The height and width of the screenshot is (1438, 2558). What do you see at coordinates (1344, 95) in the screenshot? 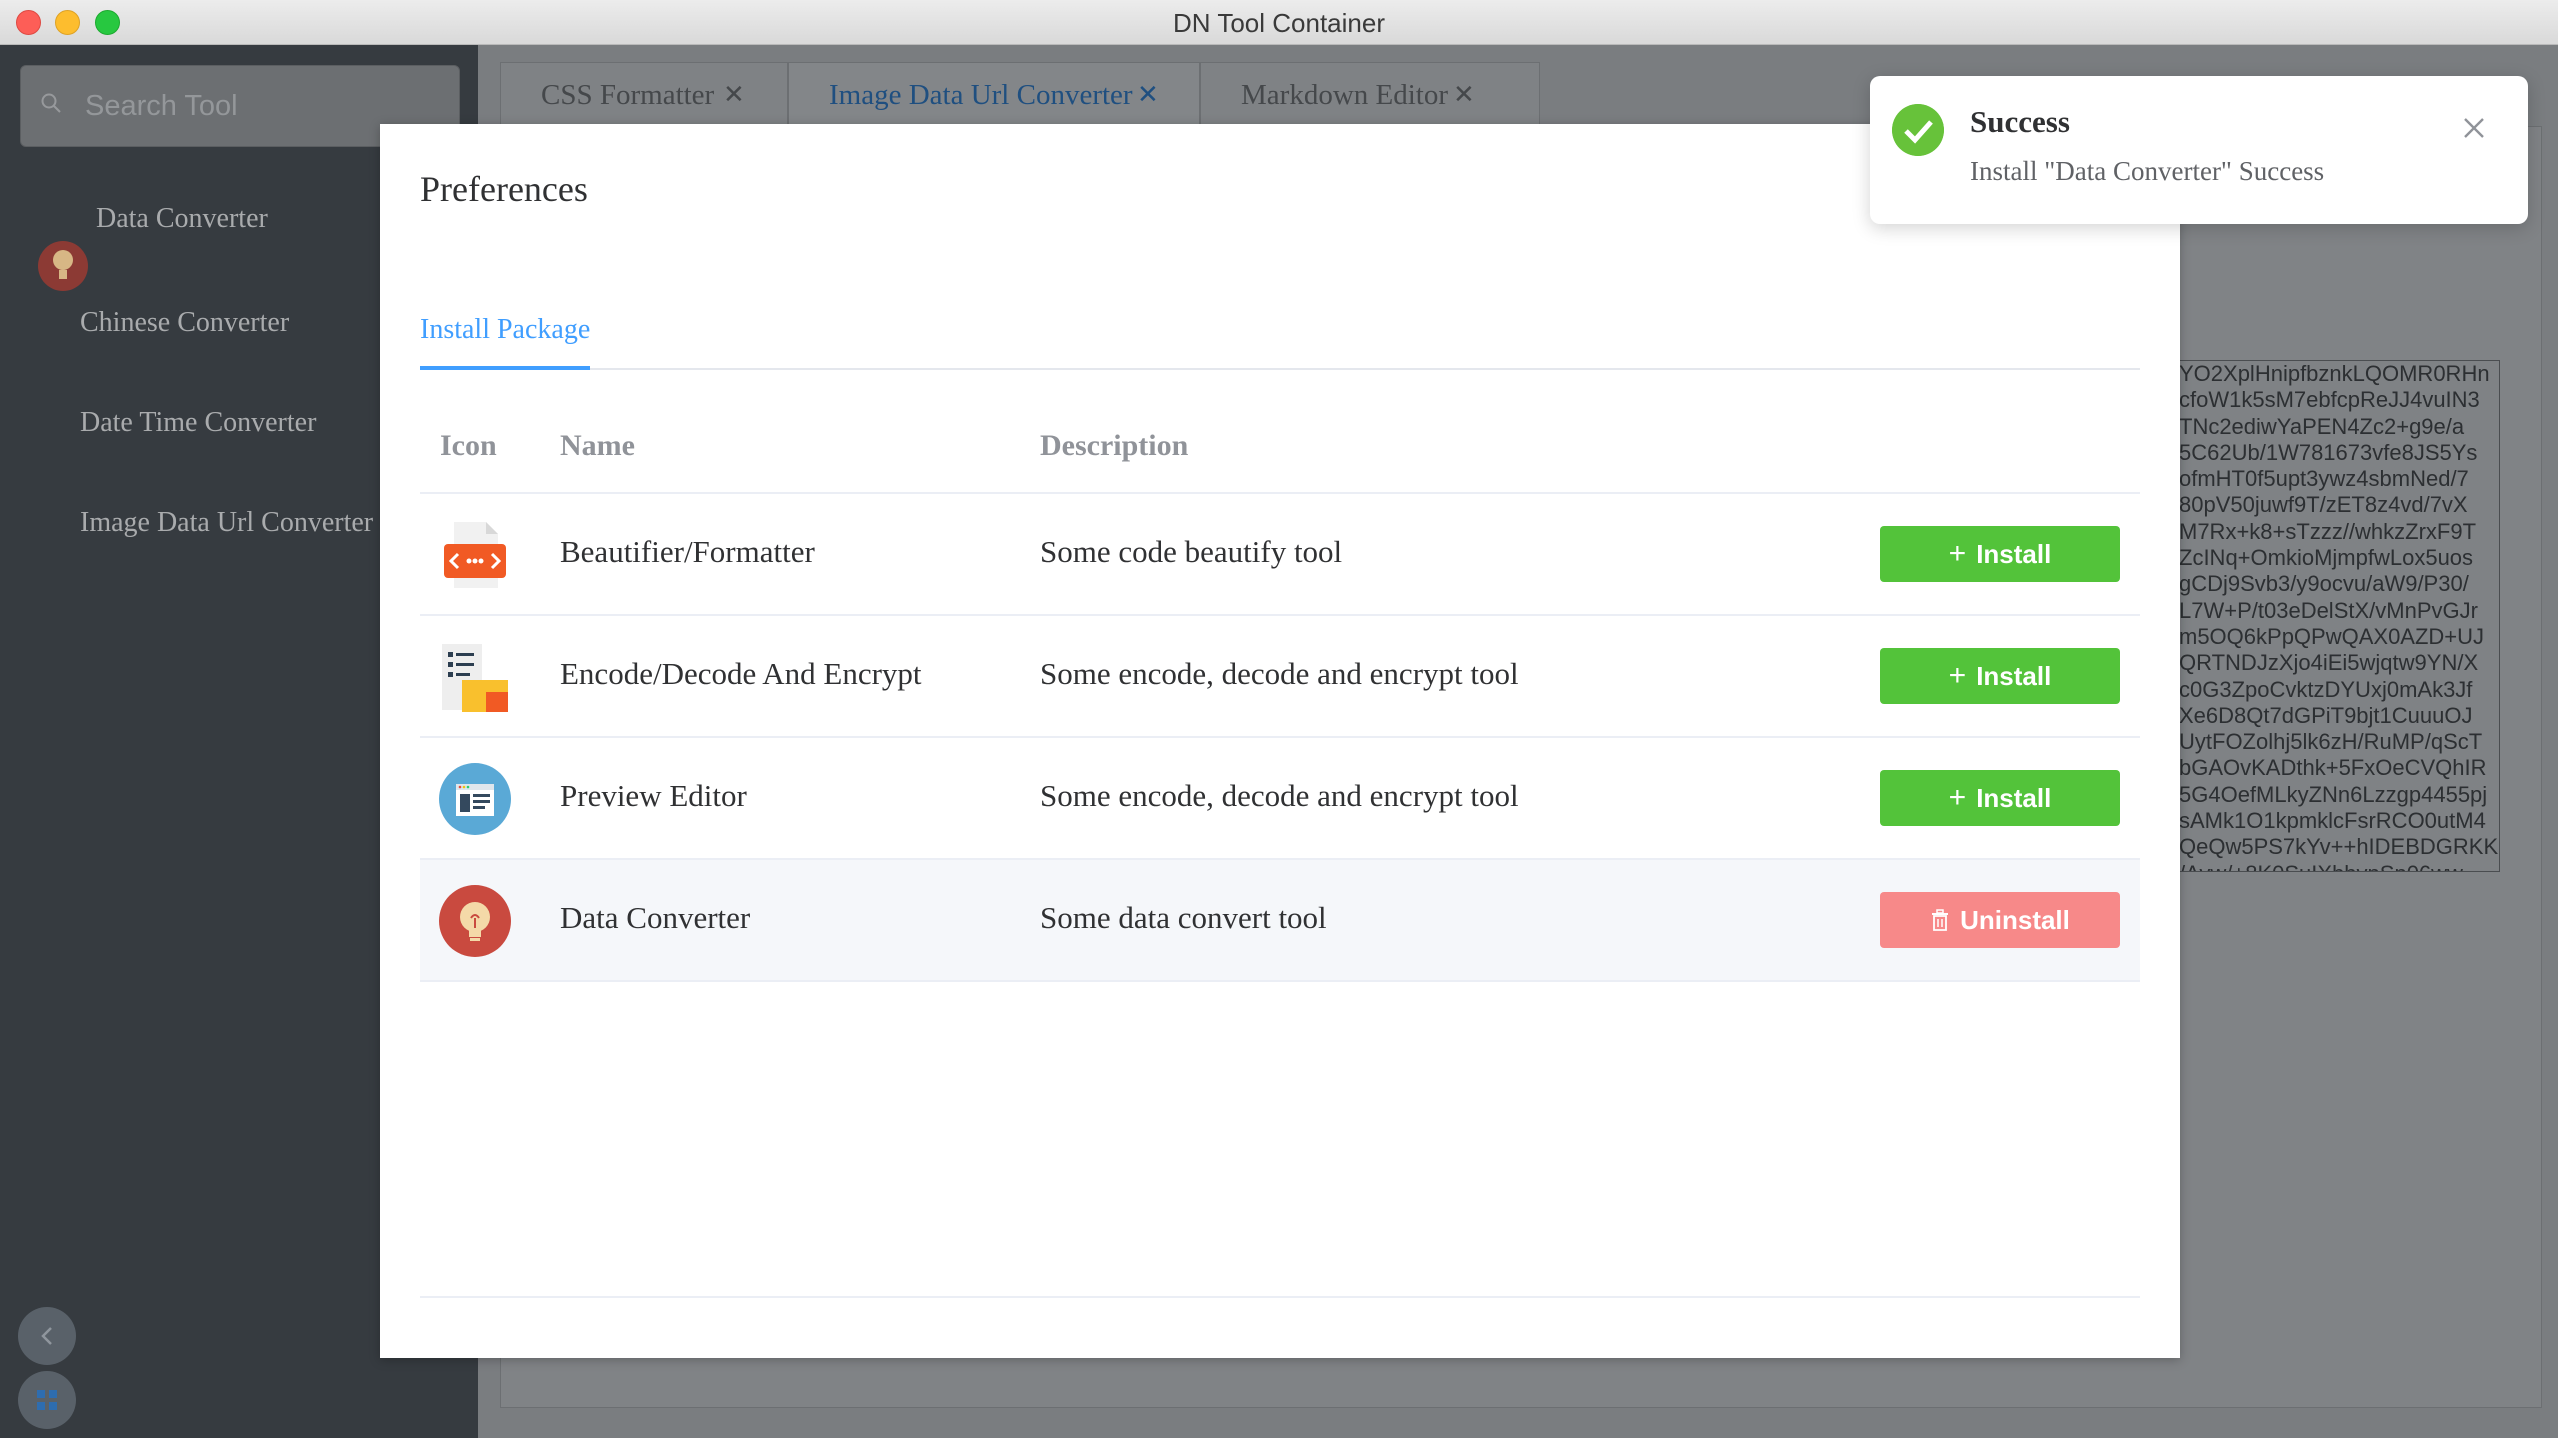
I see `tab-label: Markdown Editor` at bounding box center [1344, 95].